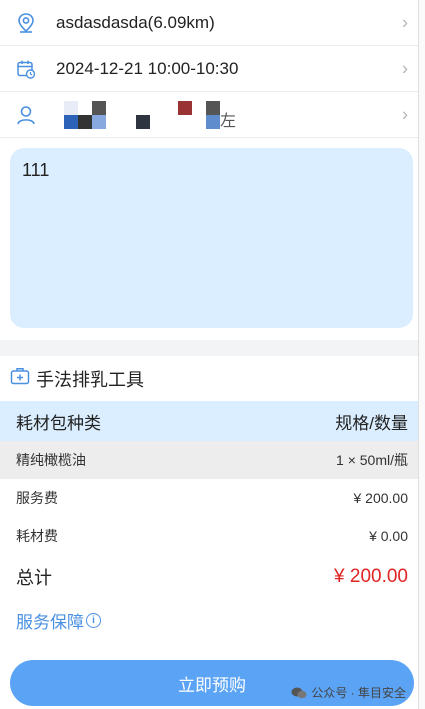 This screenshot has width=425, height=709. What do you see at coordinates (93, 620) in the screenshot?
I see `info-icon: i` at bounding box center [93, 620].